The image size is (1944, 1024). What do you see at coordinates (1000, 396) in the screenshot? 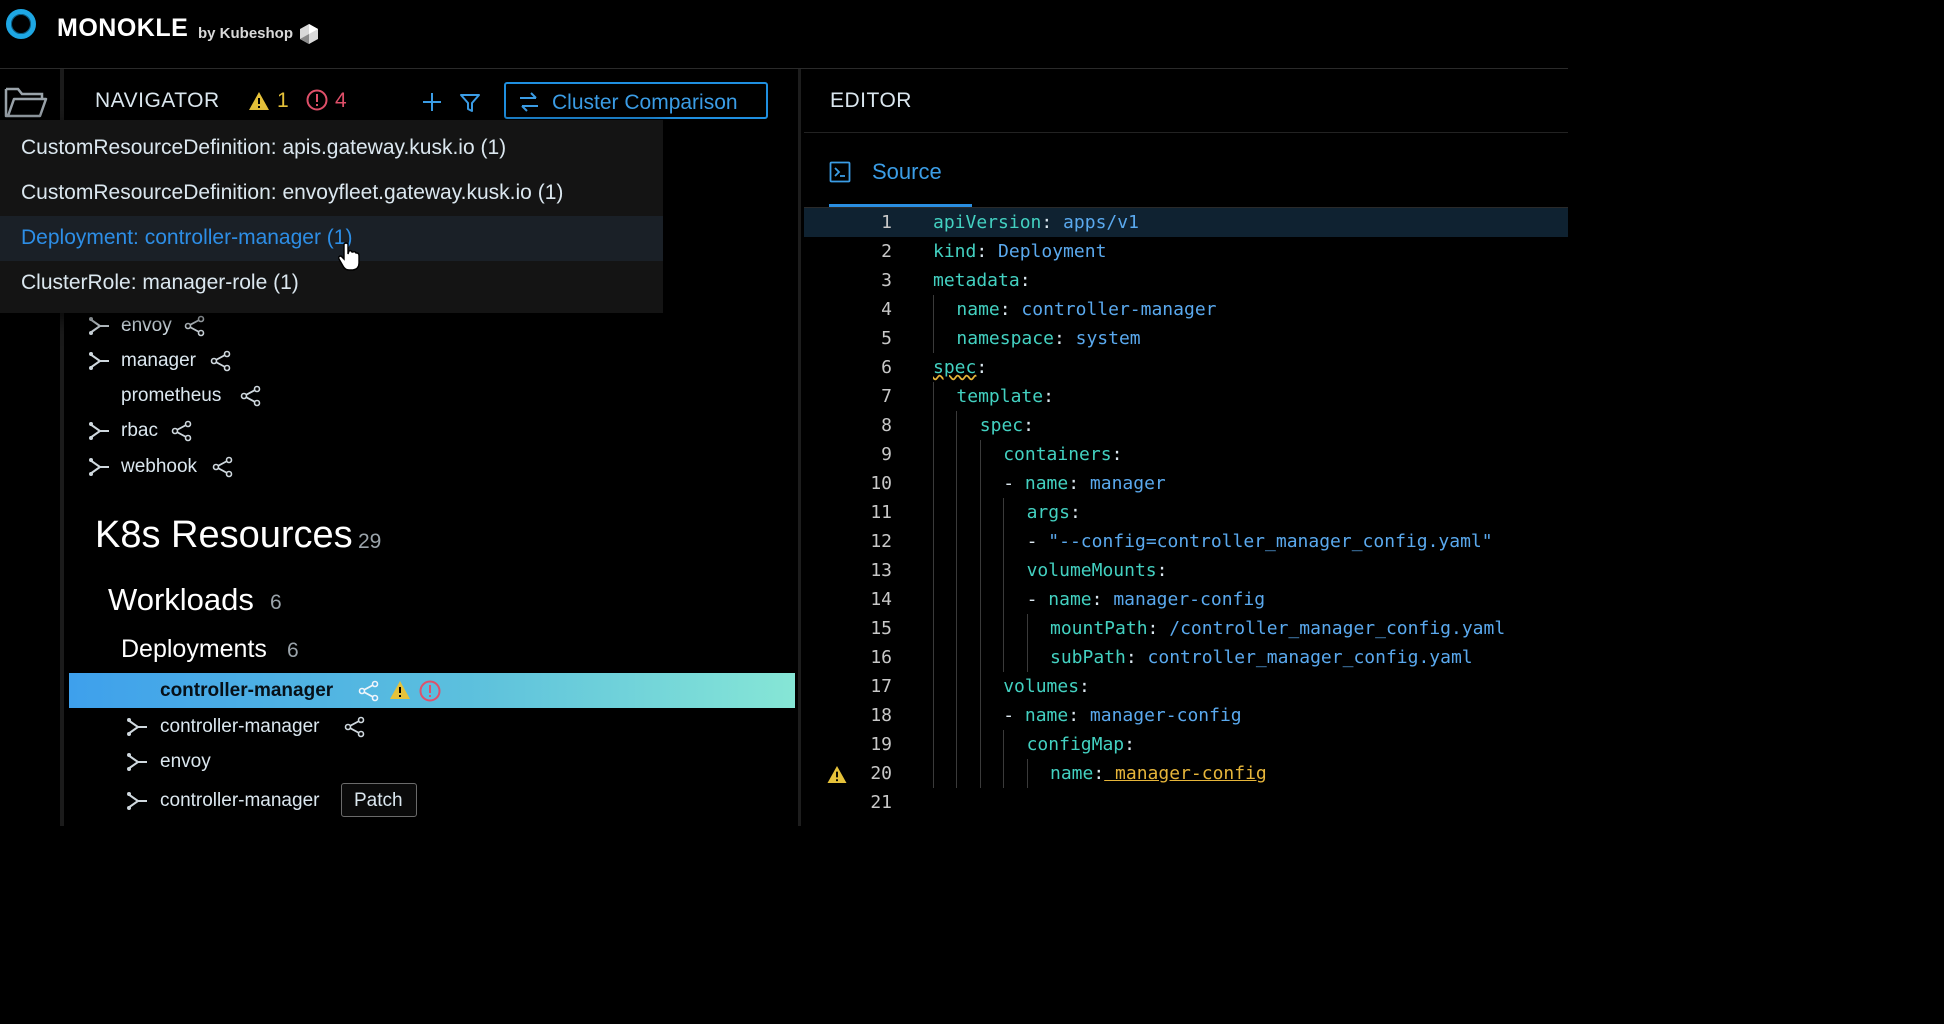
I see `yaml-key: template` at bounding box center [1000, 396].